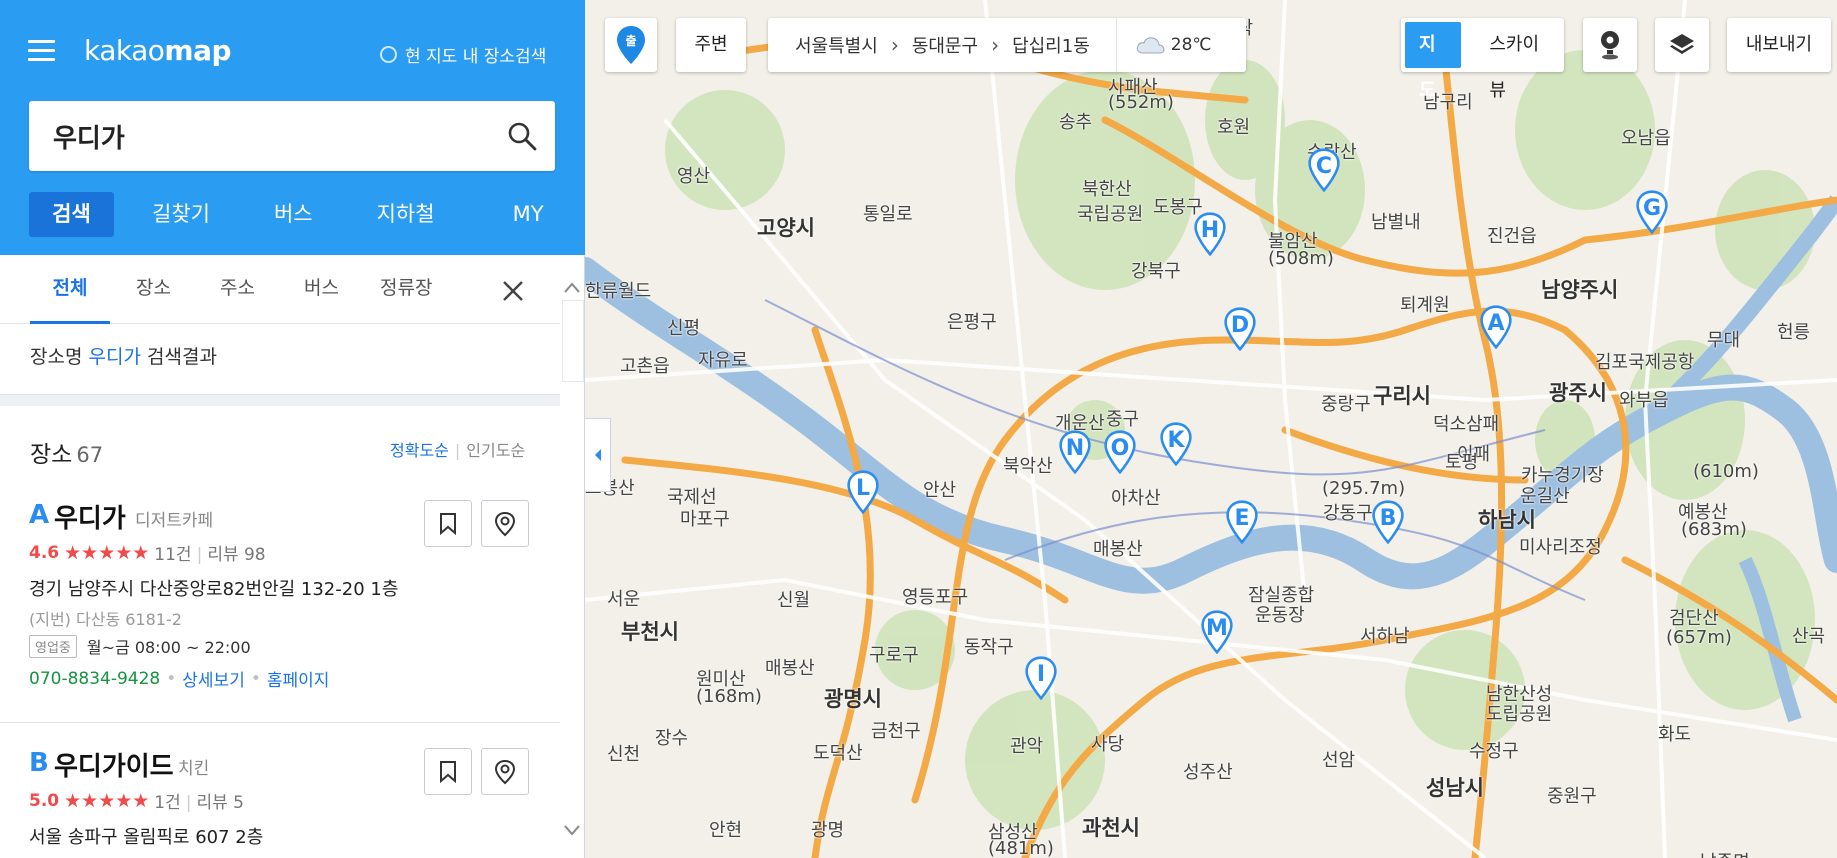 The width and height of the screenshot is (1837, 858). Describe the element at coordinates (1725, 853) in the screenshot. I see `map-place-label: 남종면` at that location.